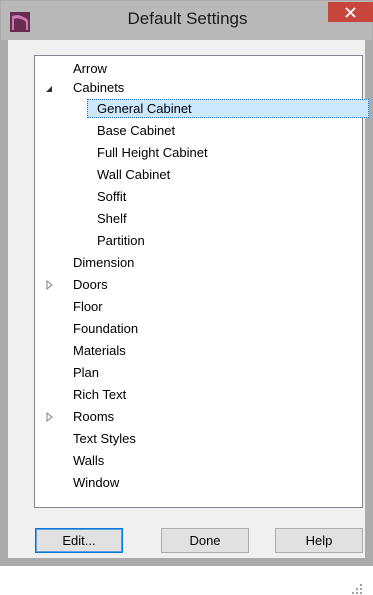 The width and height of the screenshot is (373, 595). What do you see at coordinates (88, 307) in the screenshot?
I see `tree-item-floor: Floor` at bounding box center [88, 307].